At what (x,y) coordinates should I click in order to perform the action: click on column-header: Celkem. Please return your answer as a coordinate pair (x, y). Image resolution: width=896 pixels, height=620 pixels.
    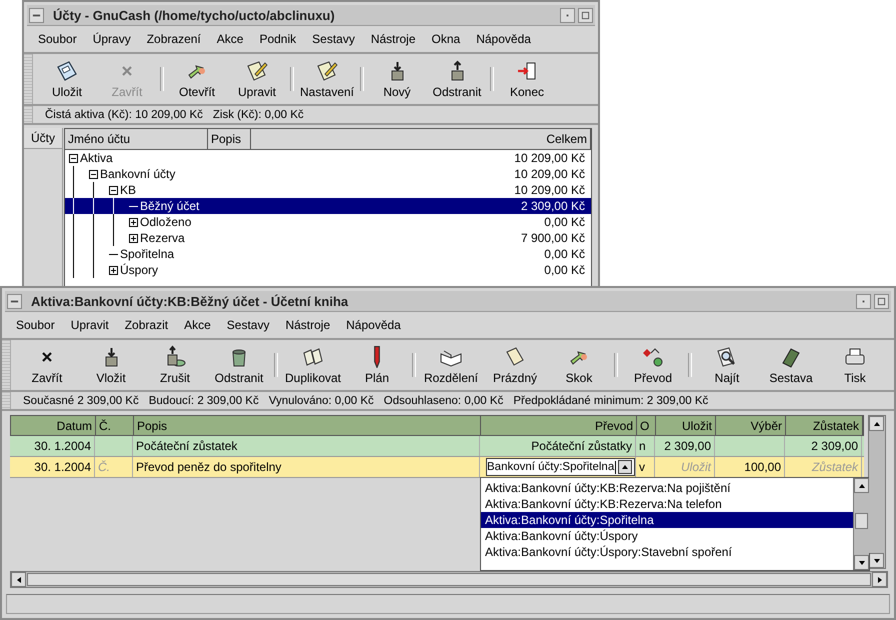
    Looking at the image, I should click on (421, 139).